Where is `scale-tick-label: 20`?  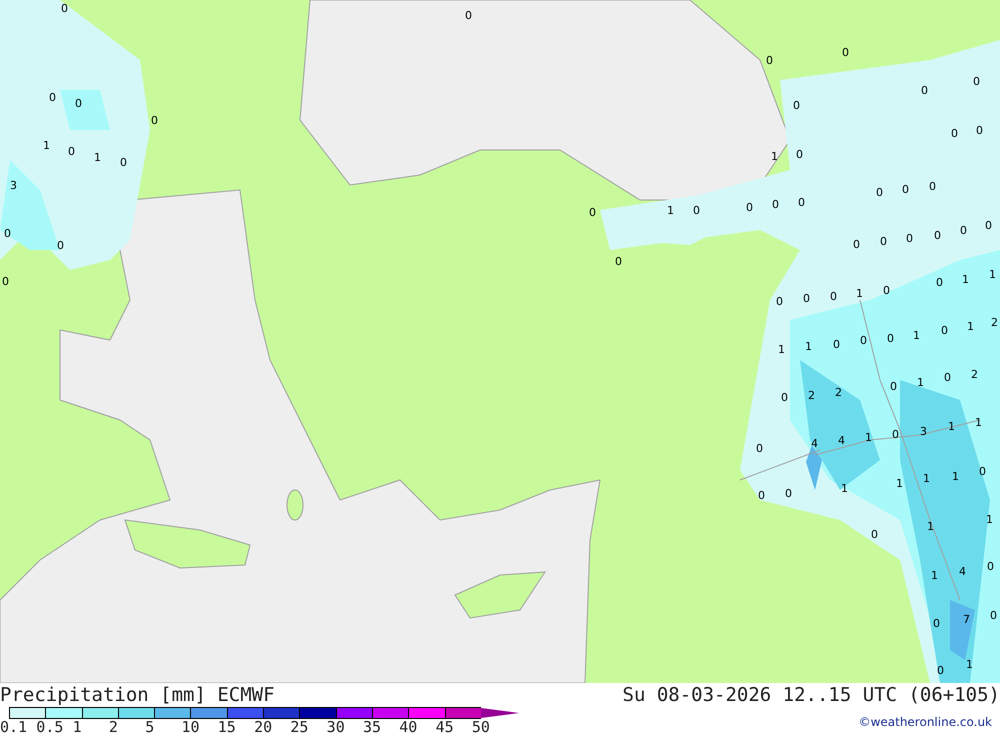 scale-tick-label: 20 is located at coordinates (264, 726).